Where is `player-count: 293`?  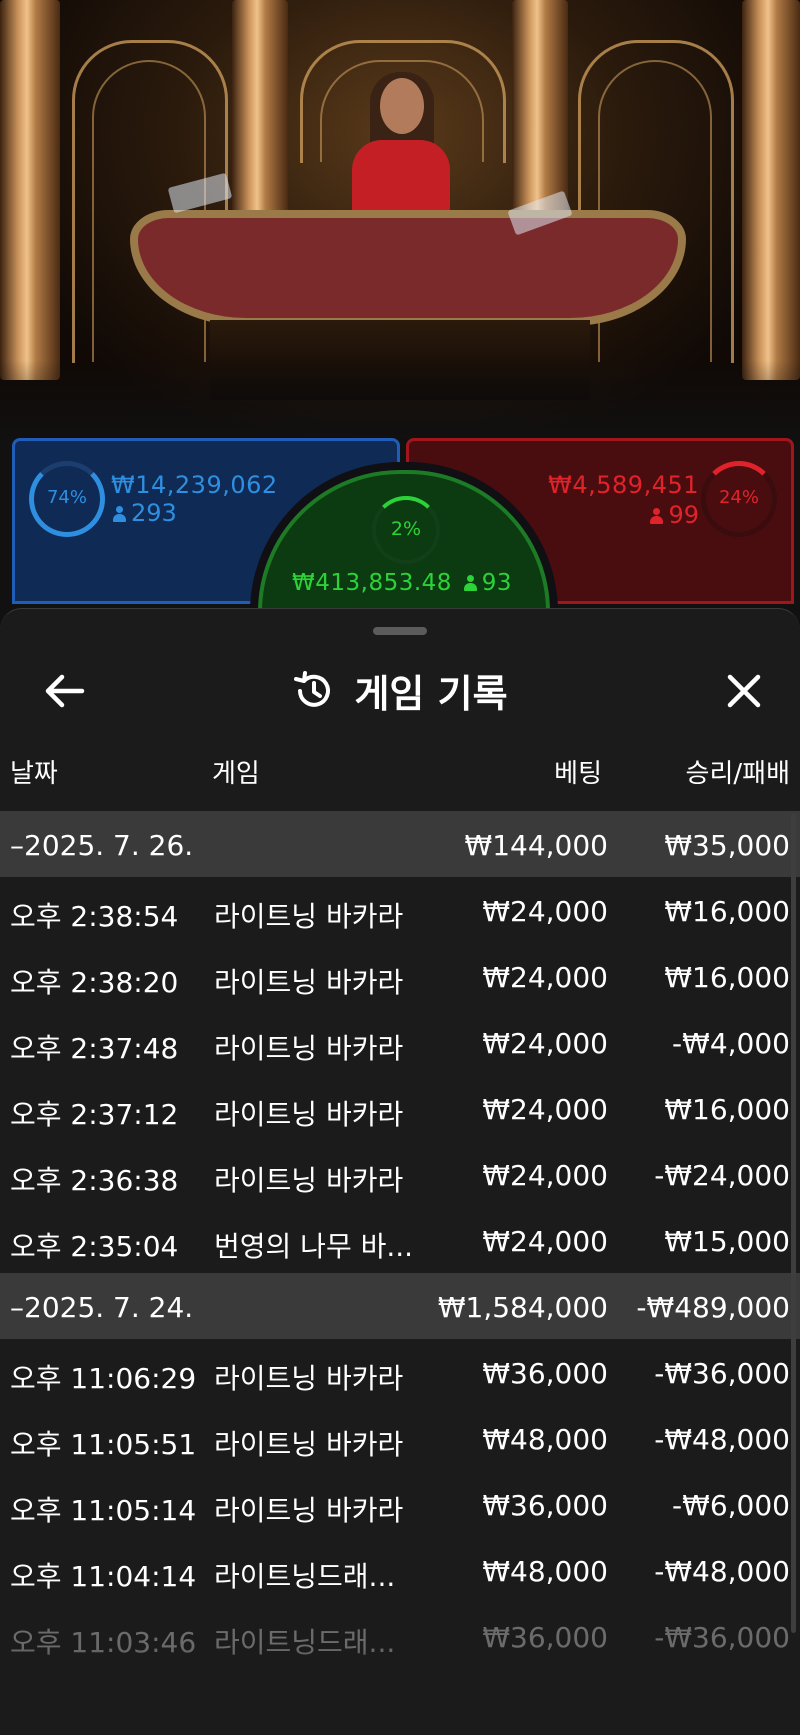 player-count: 293 is located at coordinates (145, 513).